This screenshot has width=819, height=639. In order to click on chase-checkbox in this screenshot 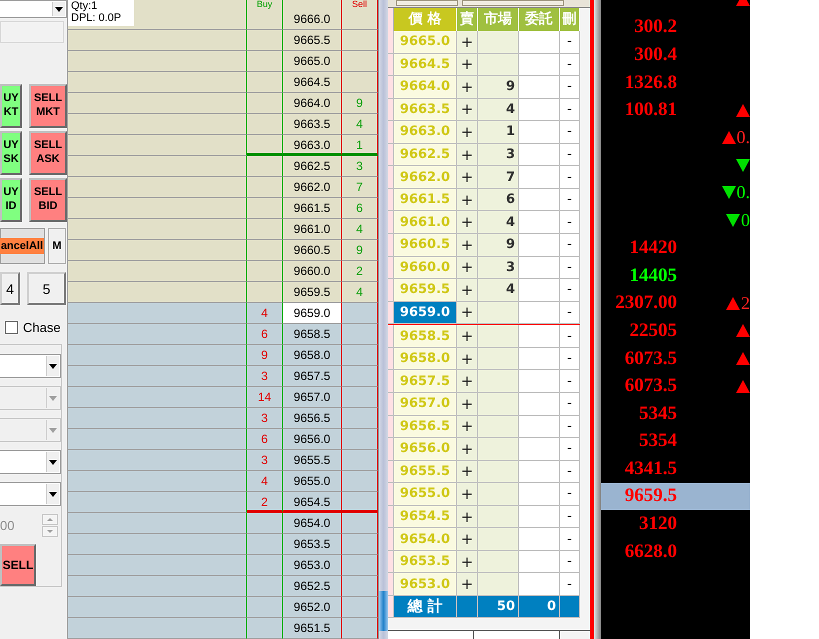, I will do `click(11, 327)`.